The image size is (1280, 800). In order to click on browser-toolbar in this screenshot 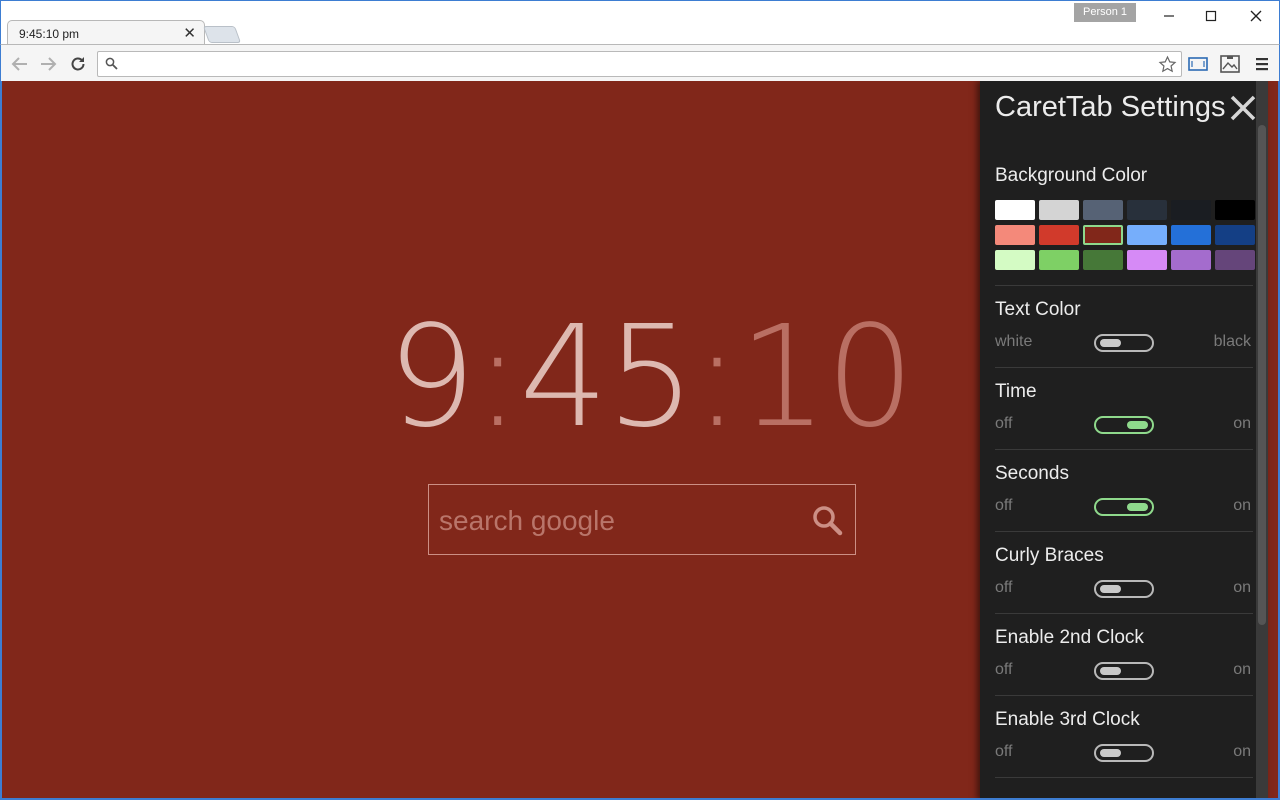, I will do `click(640, 62)`.